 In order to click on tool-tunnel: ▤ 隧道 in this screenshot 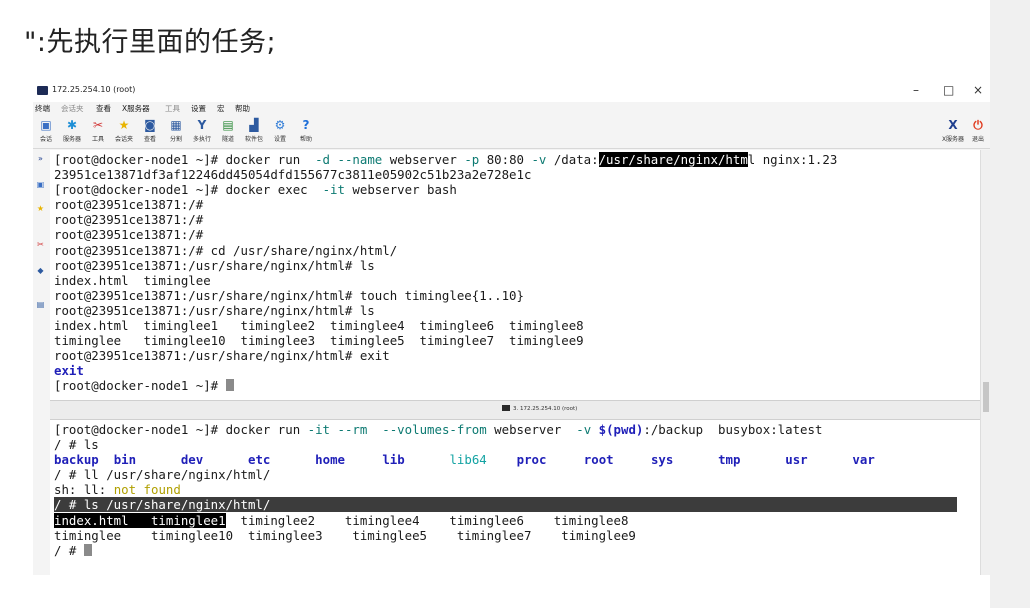, I will do `click(228, 132)`.